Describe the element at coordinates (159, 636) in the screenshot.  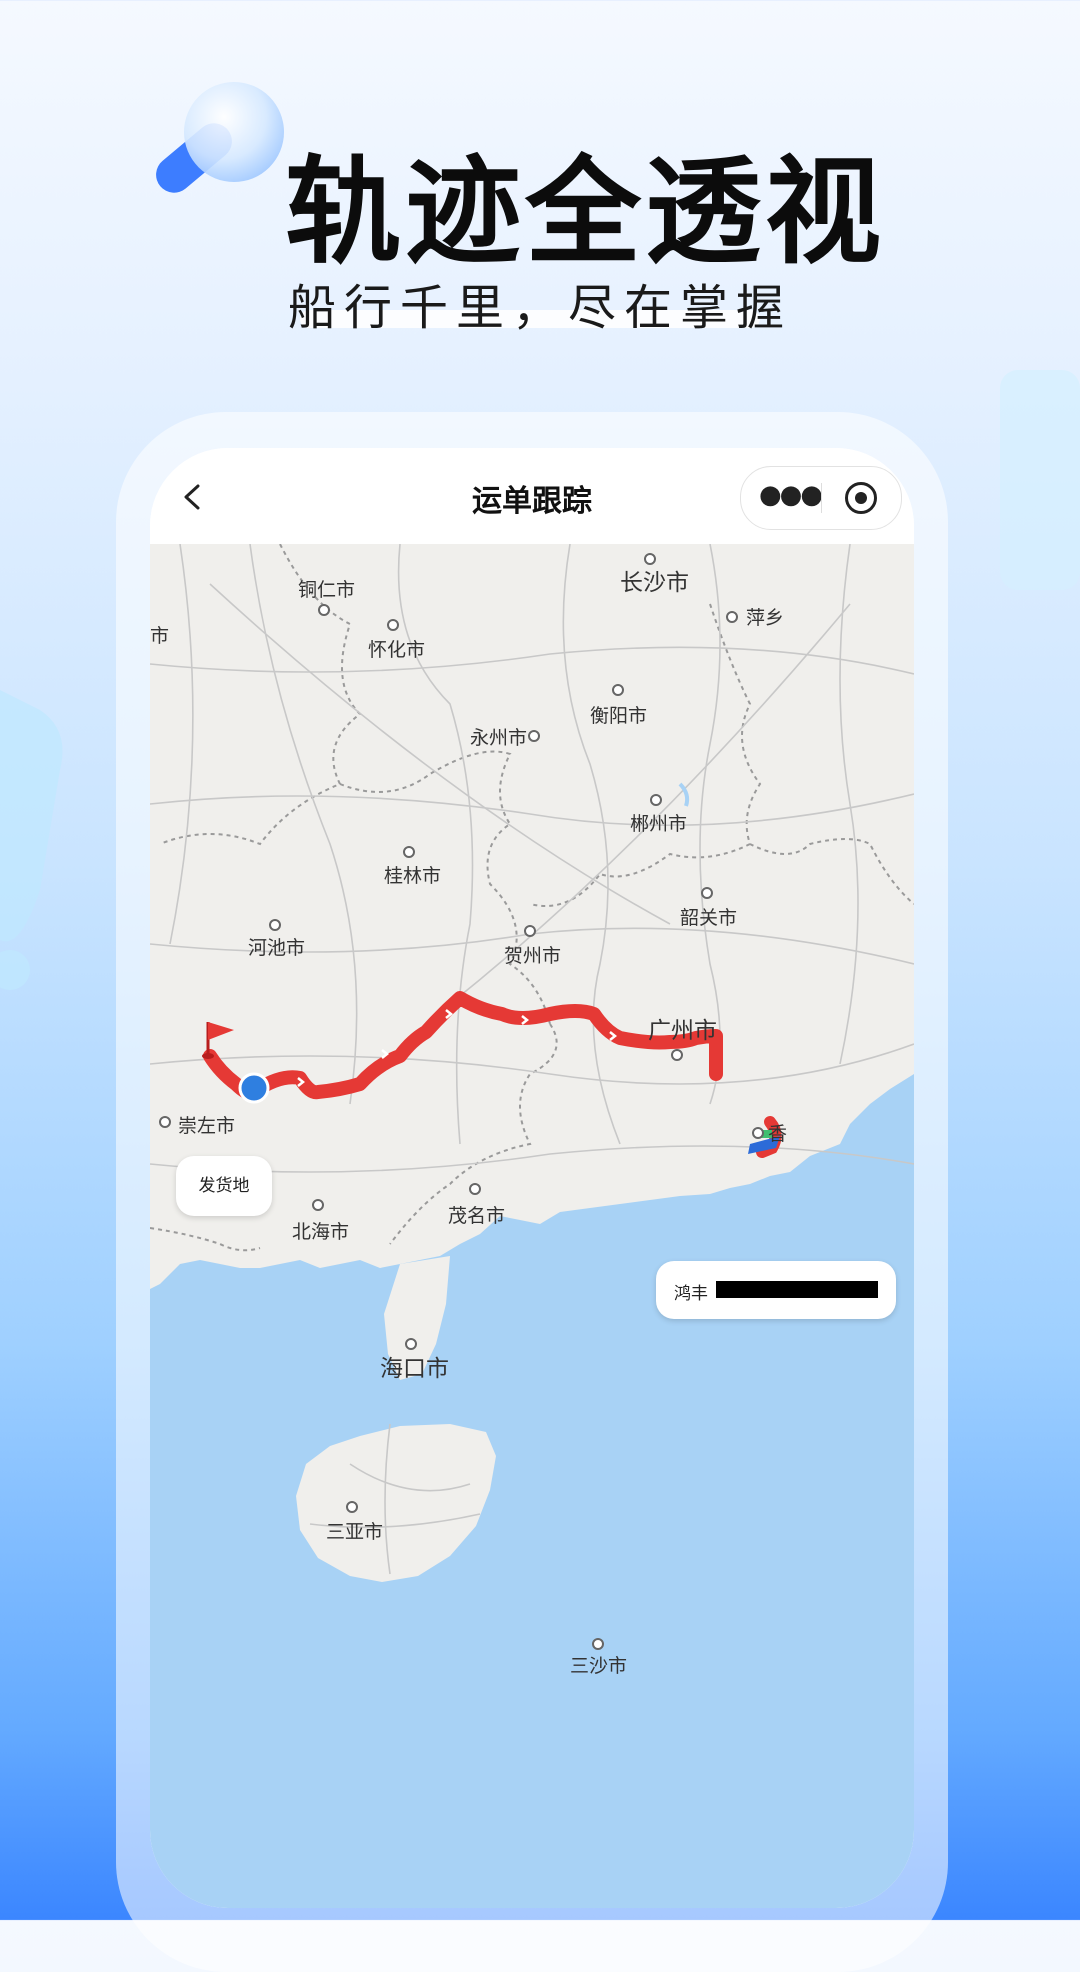
I see `city-label: 市` at that location.